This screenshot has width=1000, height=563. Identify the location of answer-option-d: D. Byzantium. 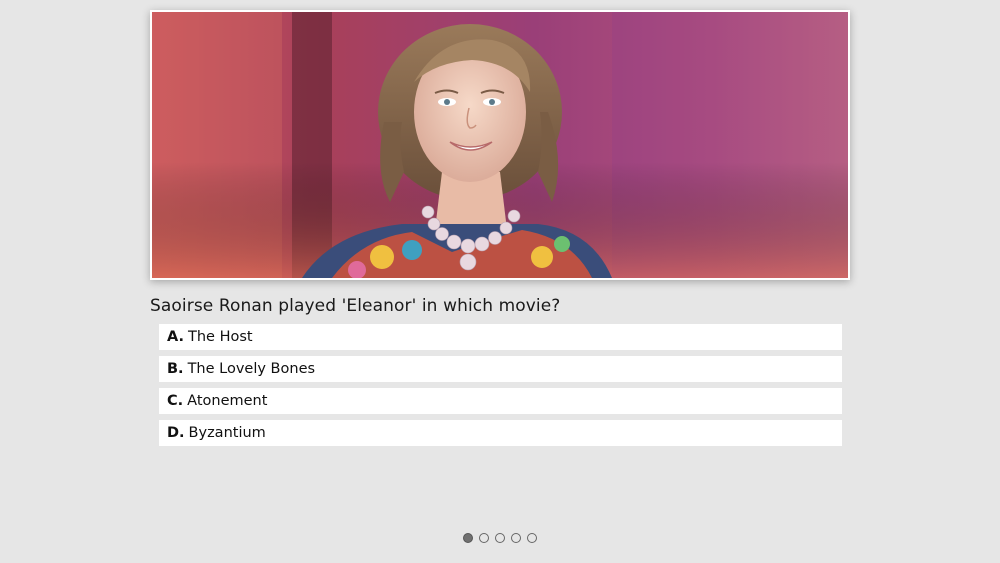
(500, 433).